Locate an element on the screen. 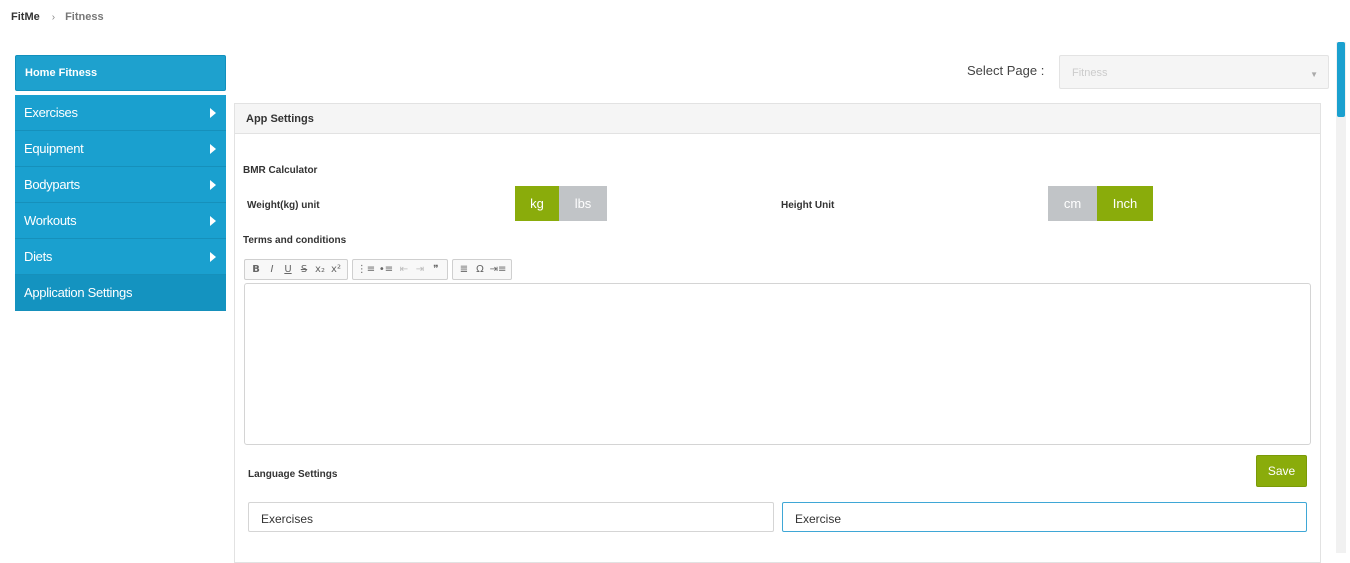  align-icon: ≣ is located at coordinates (464, 269).